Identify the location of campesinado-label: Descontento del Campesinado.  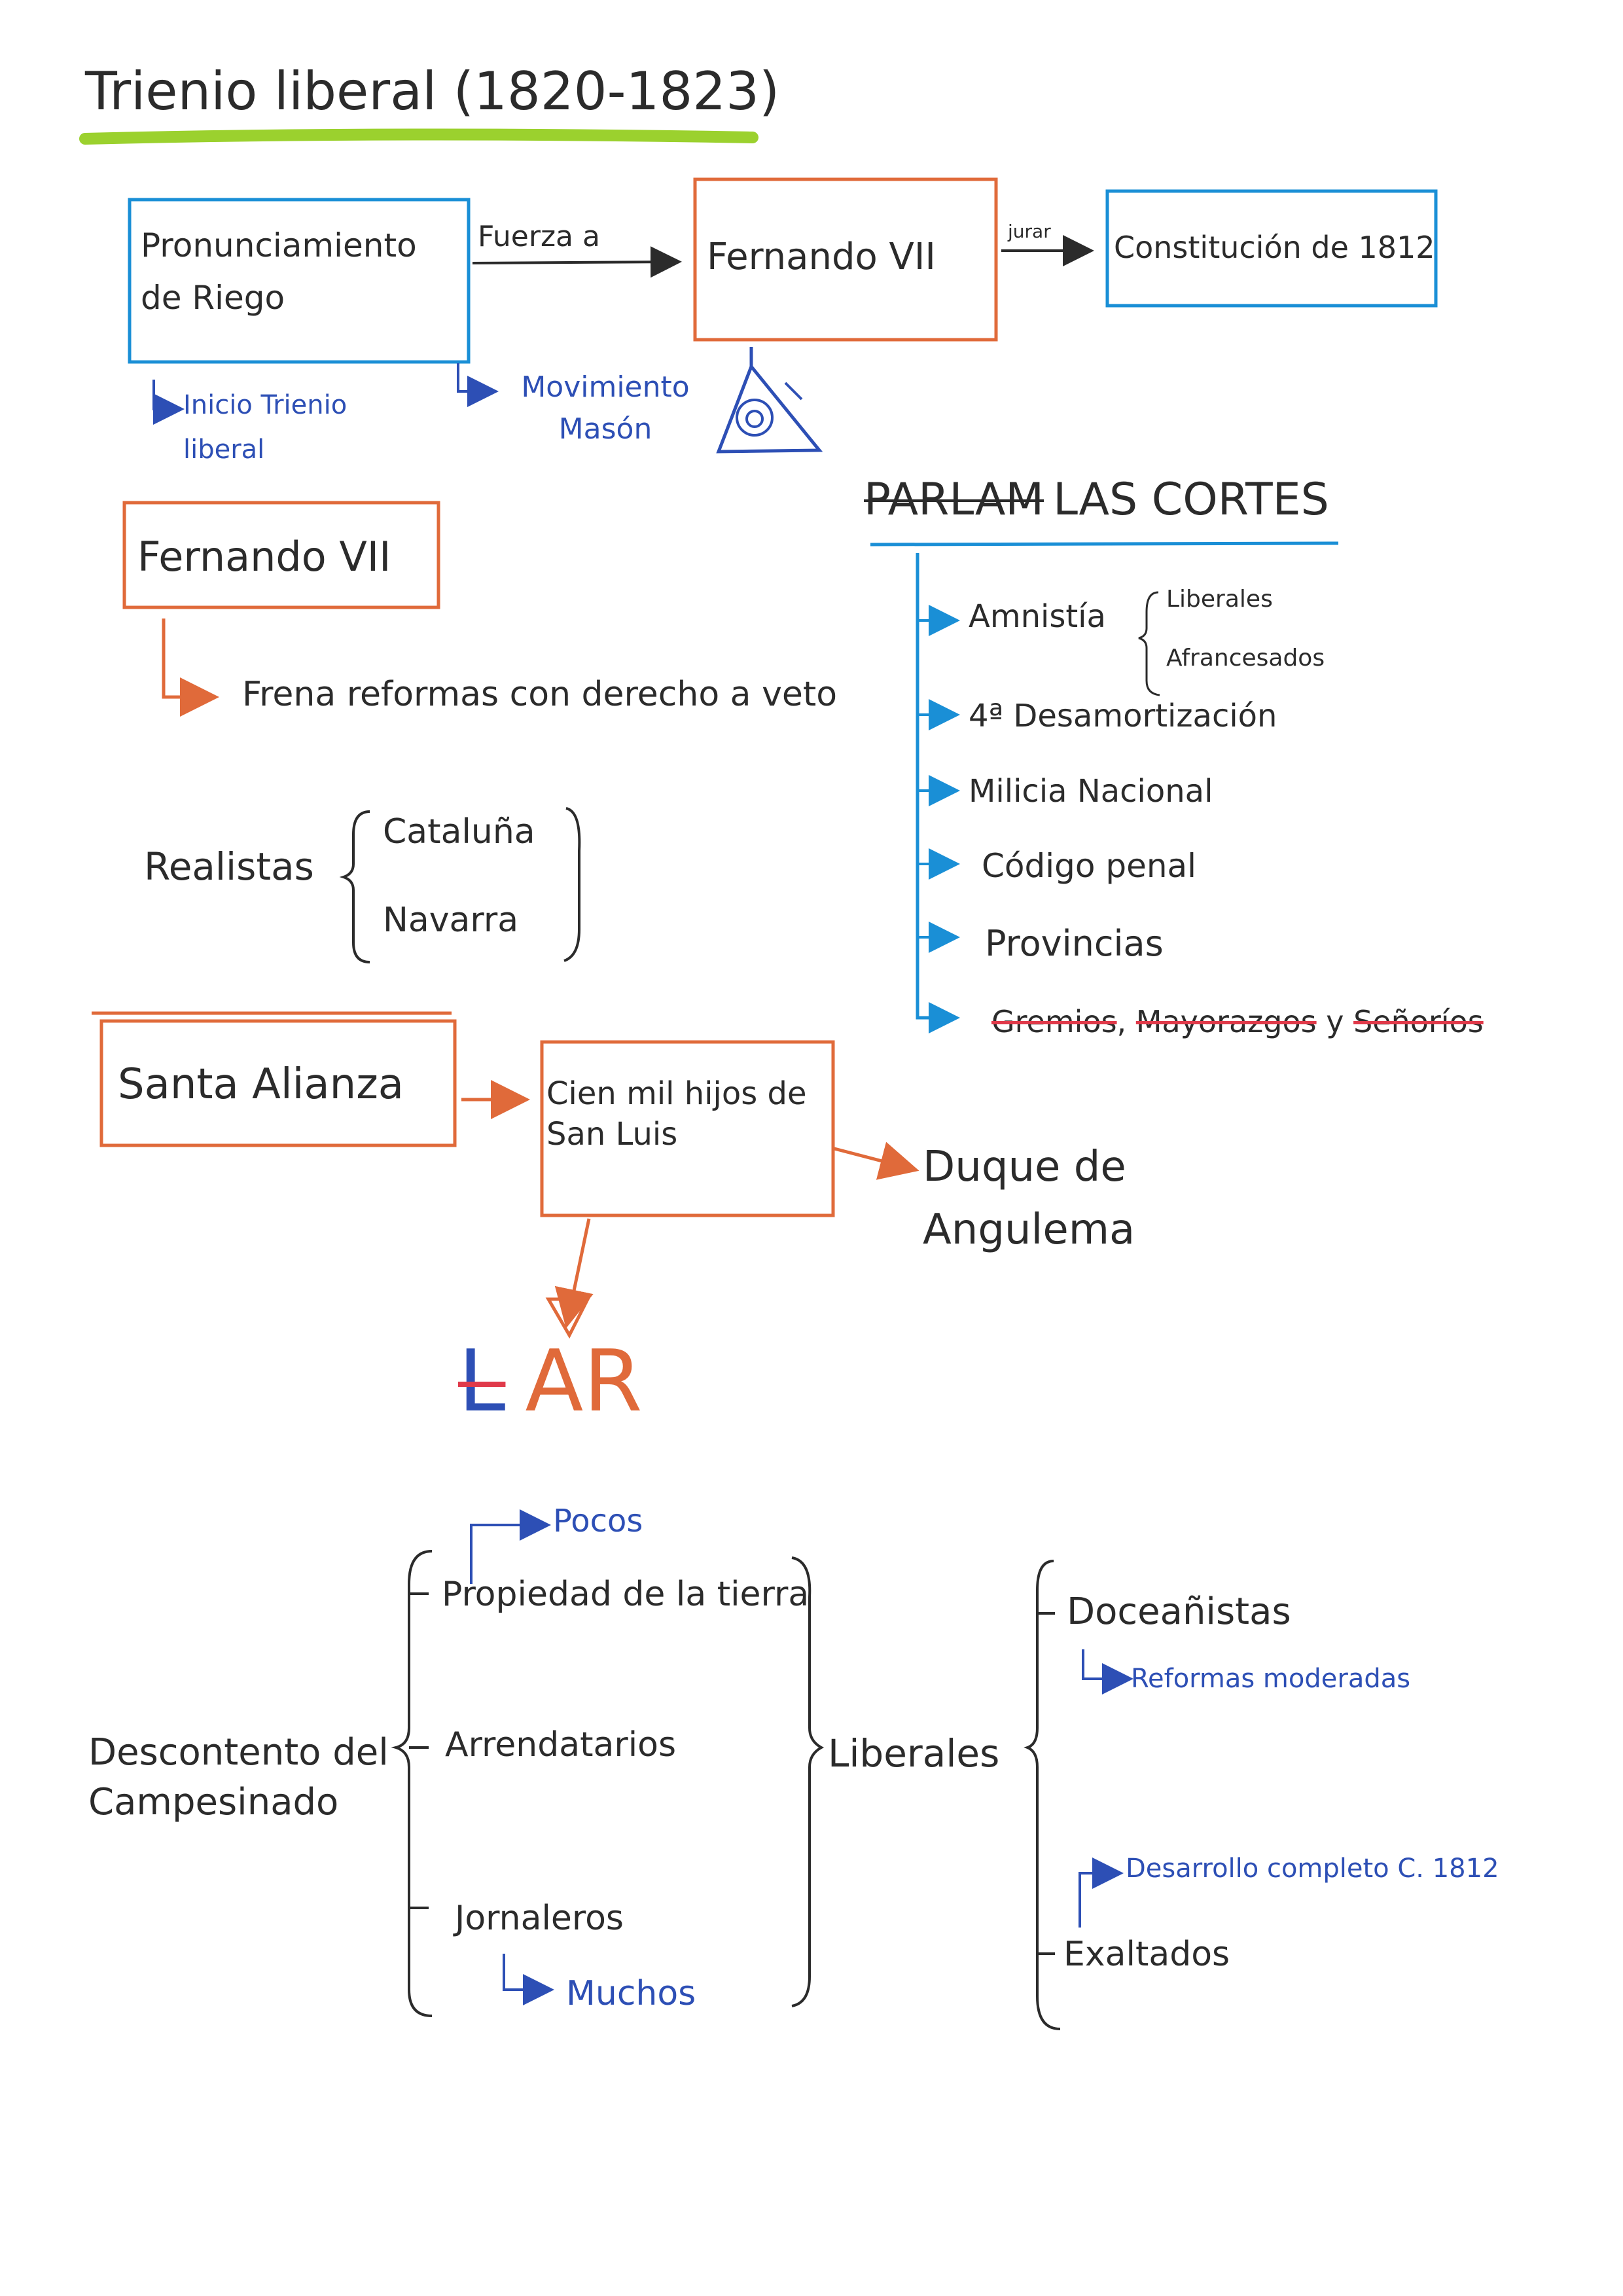
(238, 1777).